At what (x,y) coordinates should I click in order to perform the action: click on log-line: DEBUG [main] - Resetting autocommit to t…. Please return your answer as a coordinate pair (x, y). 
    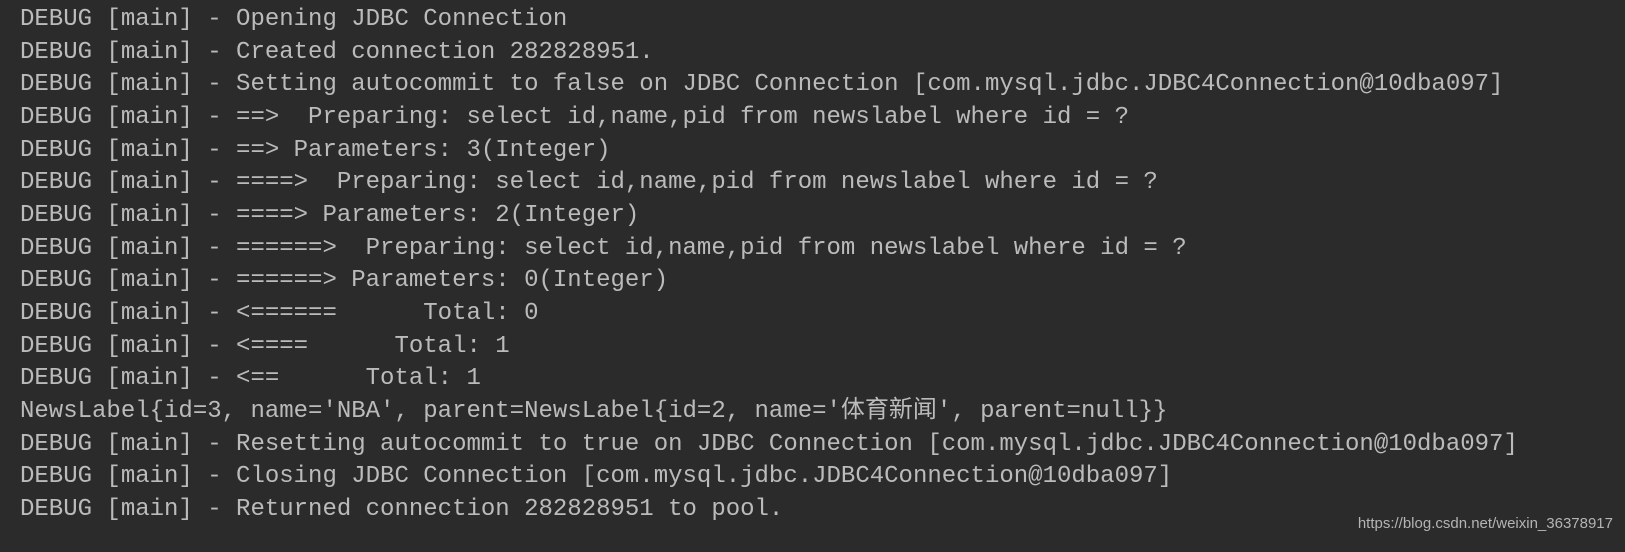
    Looking at the image, I should click on (769, 444).